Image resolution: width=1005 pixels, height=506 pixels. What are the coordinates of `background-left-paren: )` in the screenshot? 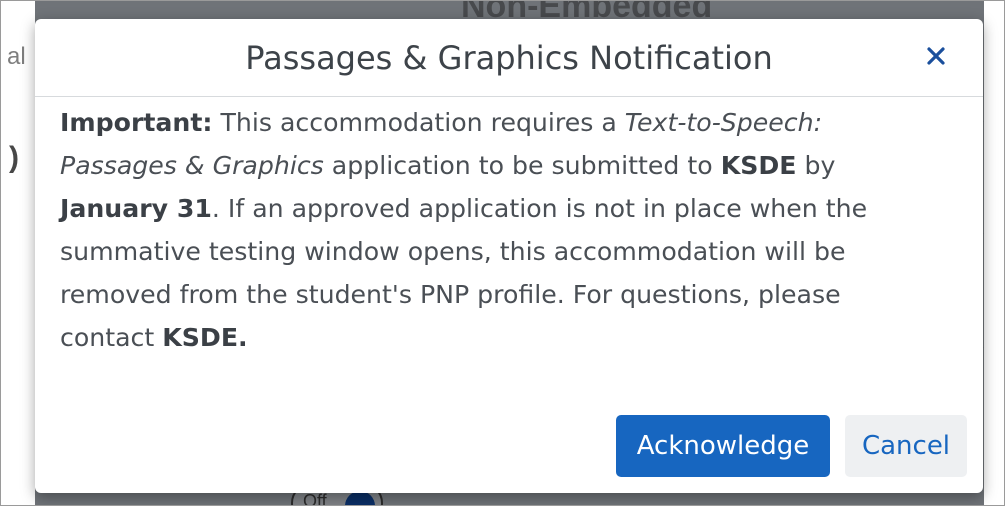 It's located at (14, 157).